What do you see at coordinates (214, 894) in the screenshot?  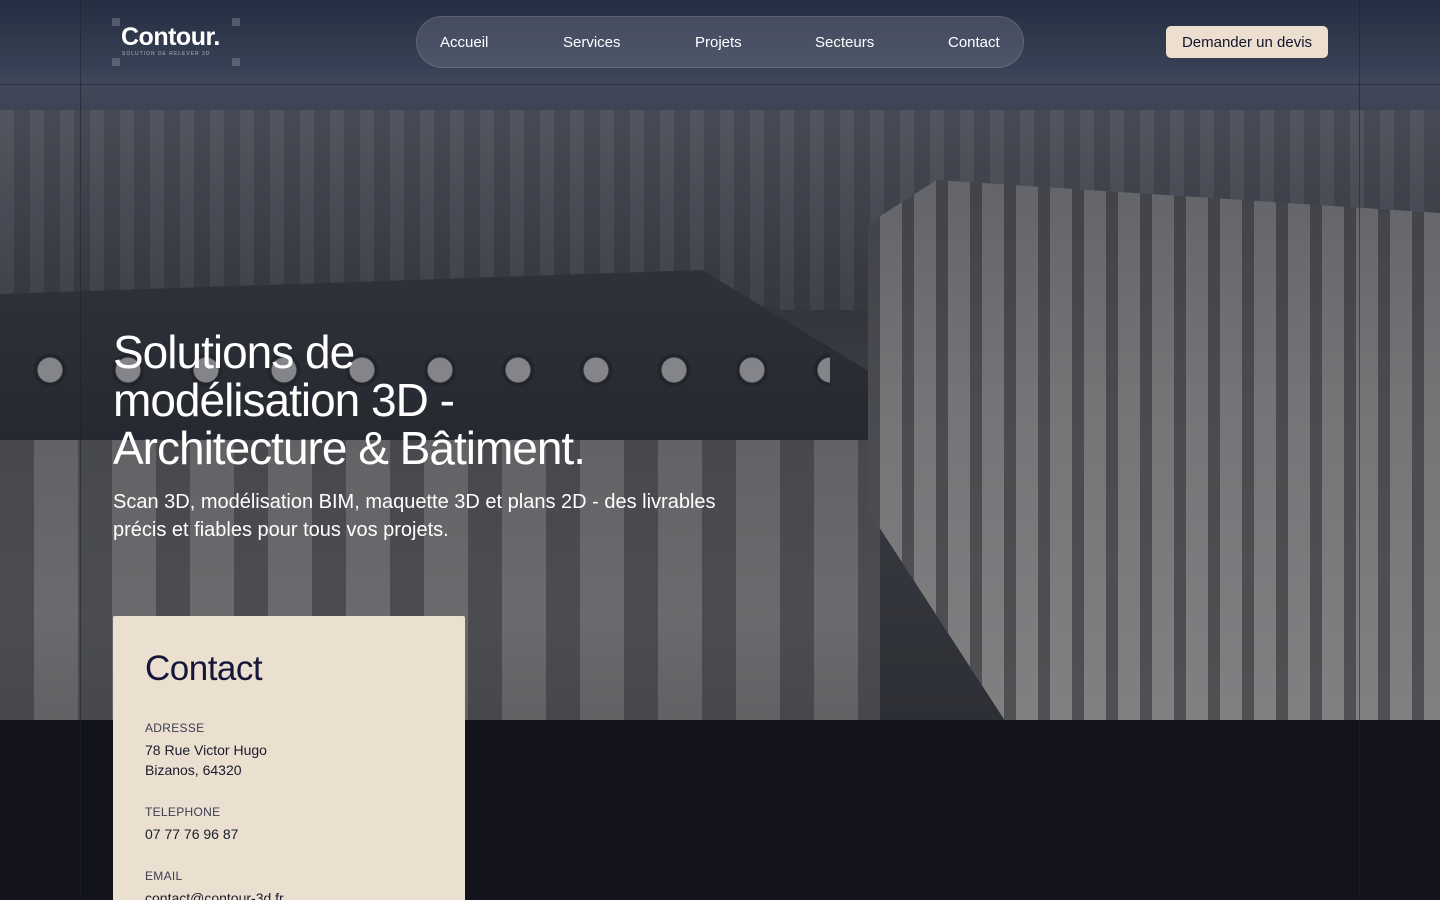 I see `email-link: contact@contour-3d.fr` at bounding box center [214, 894].